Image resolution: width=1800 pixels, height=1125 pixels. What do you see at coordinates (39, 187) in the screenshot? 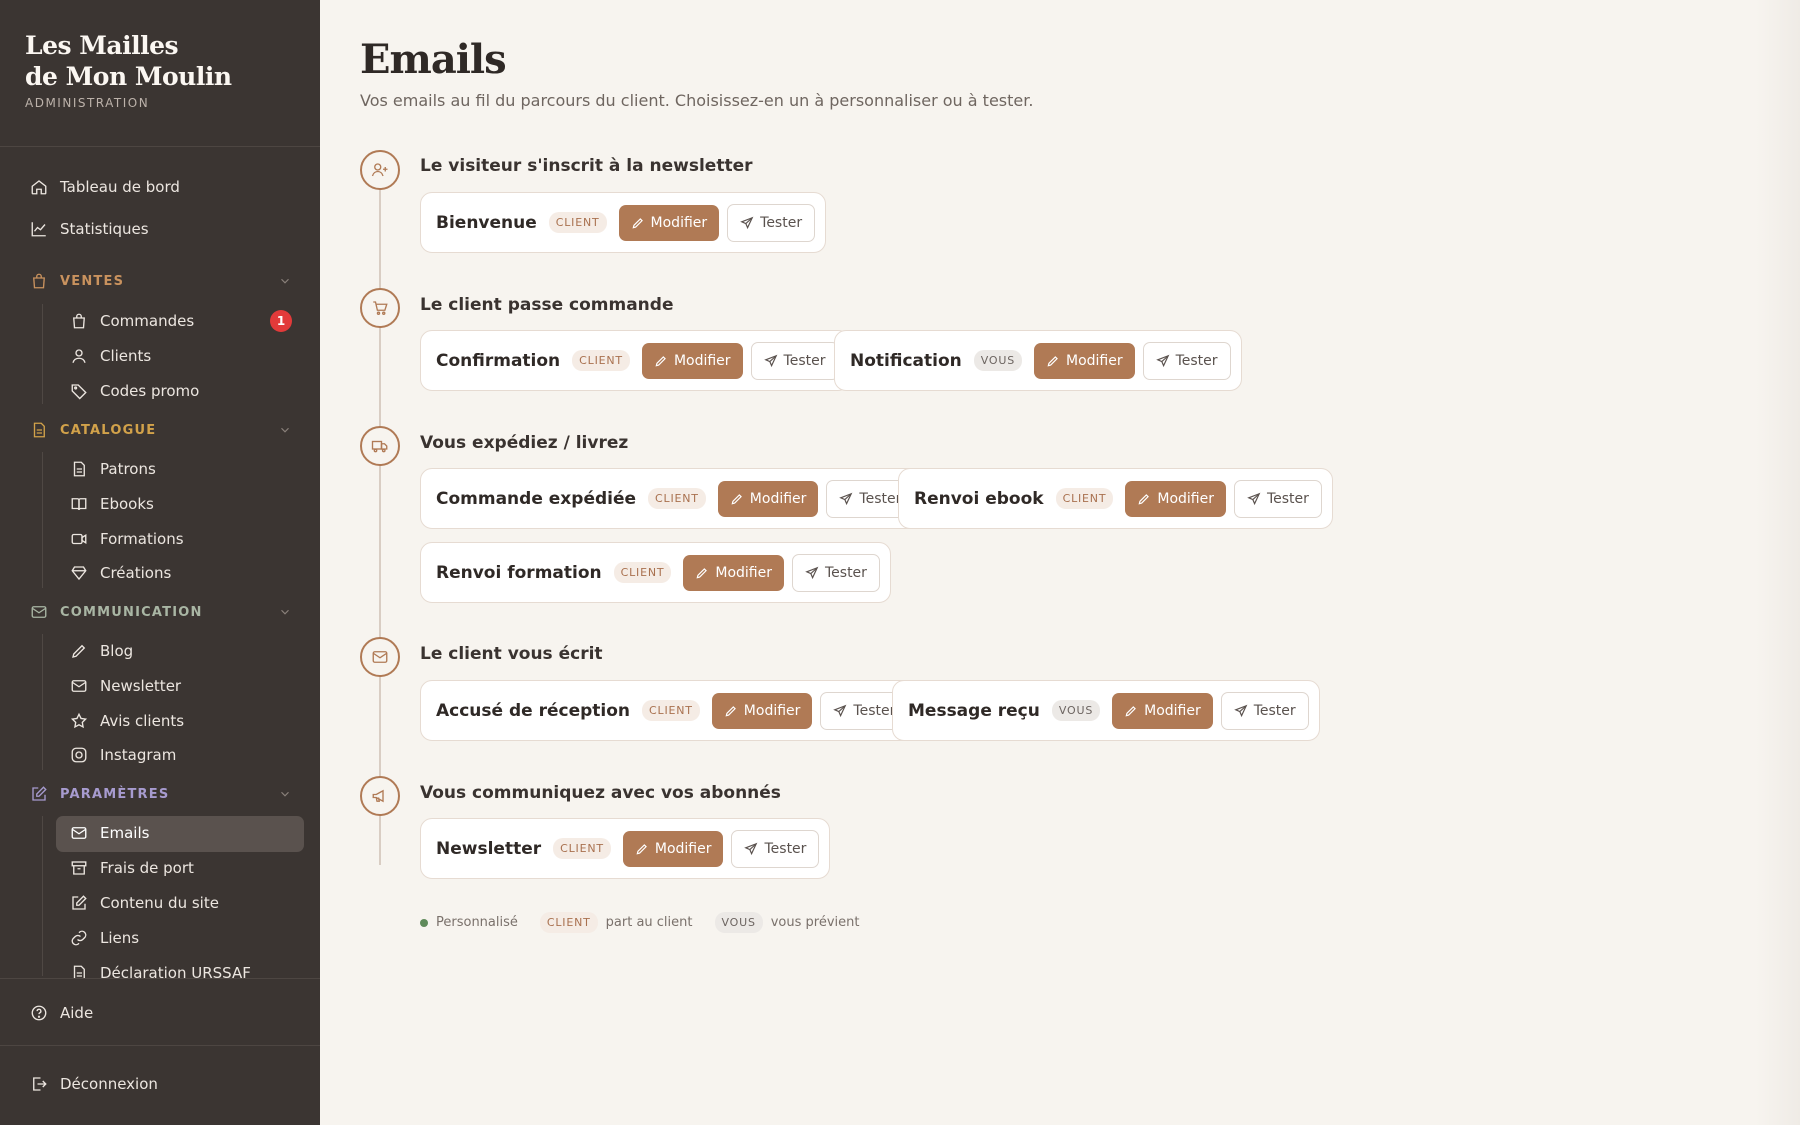
I see `home-icon` at bounding box center [39, 187].